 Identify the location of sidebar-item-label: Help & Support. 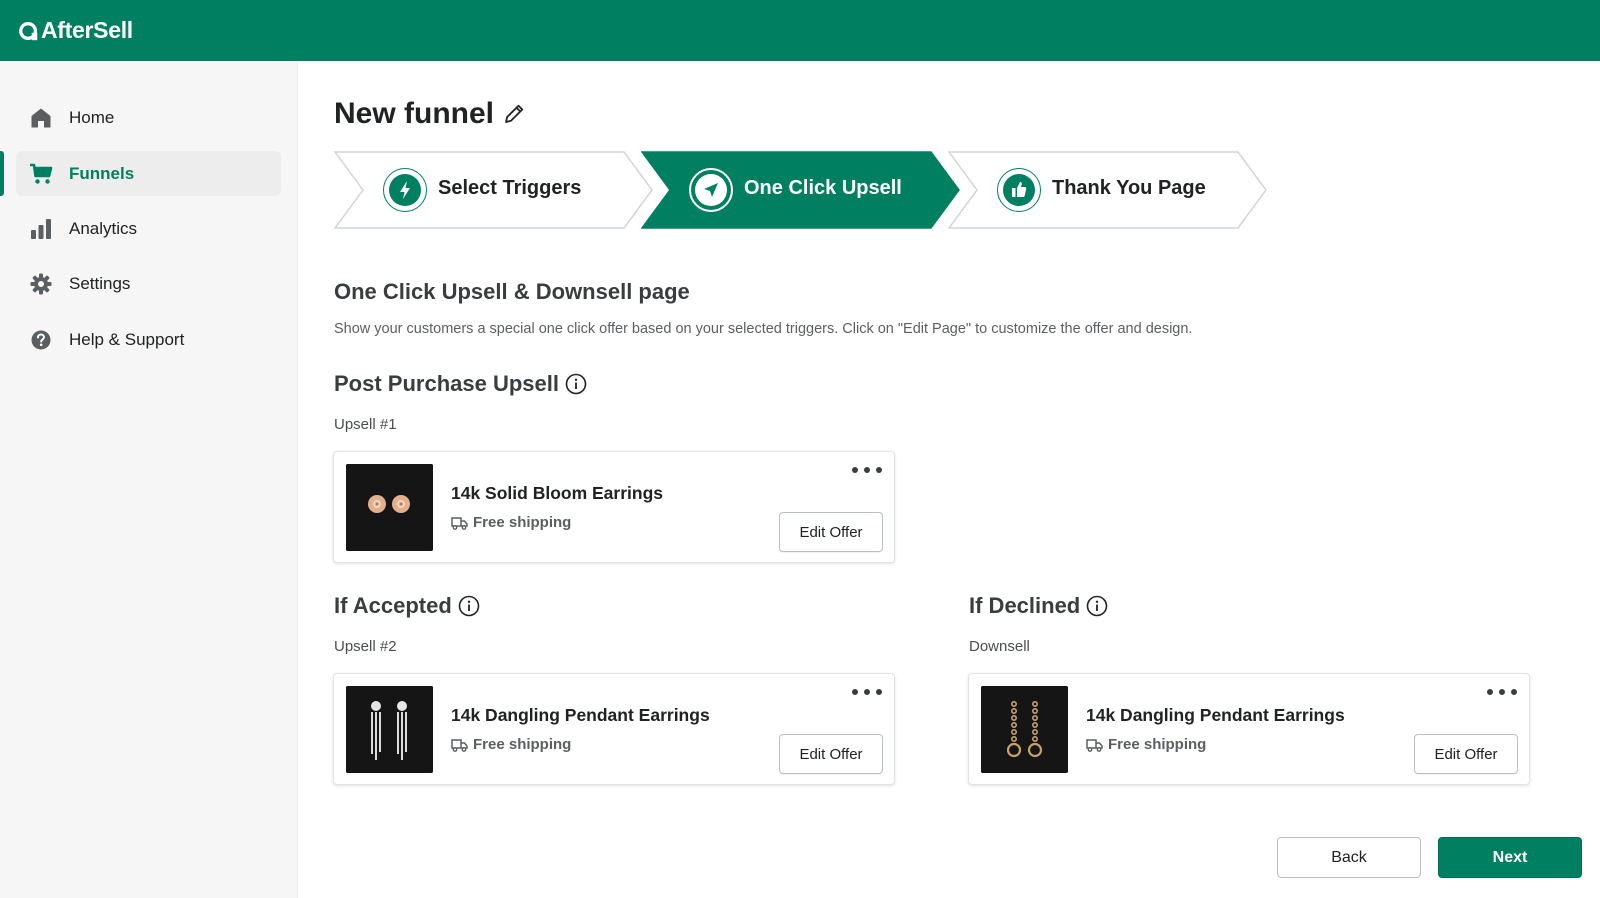
(127, 339).